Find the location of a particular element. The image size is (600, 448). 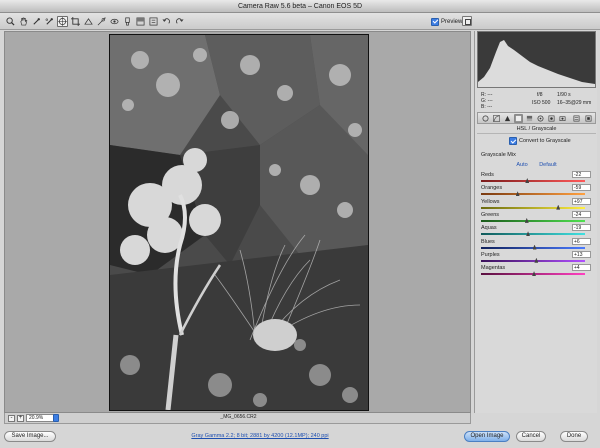

slider-row-yellows: Yellows +97 is located at coordinates (536, 204).